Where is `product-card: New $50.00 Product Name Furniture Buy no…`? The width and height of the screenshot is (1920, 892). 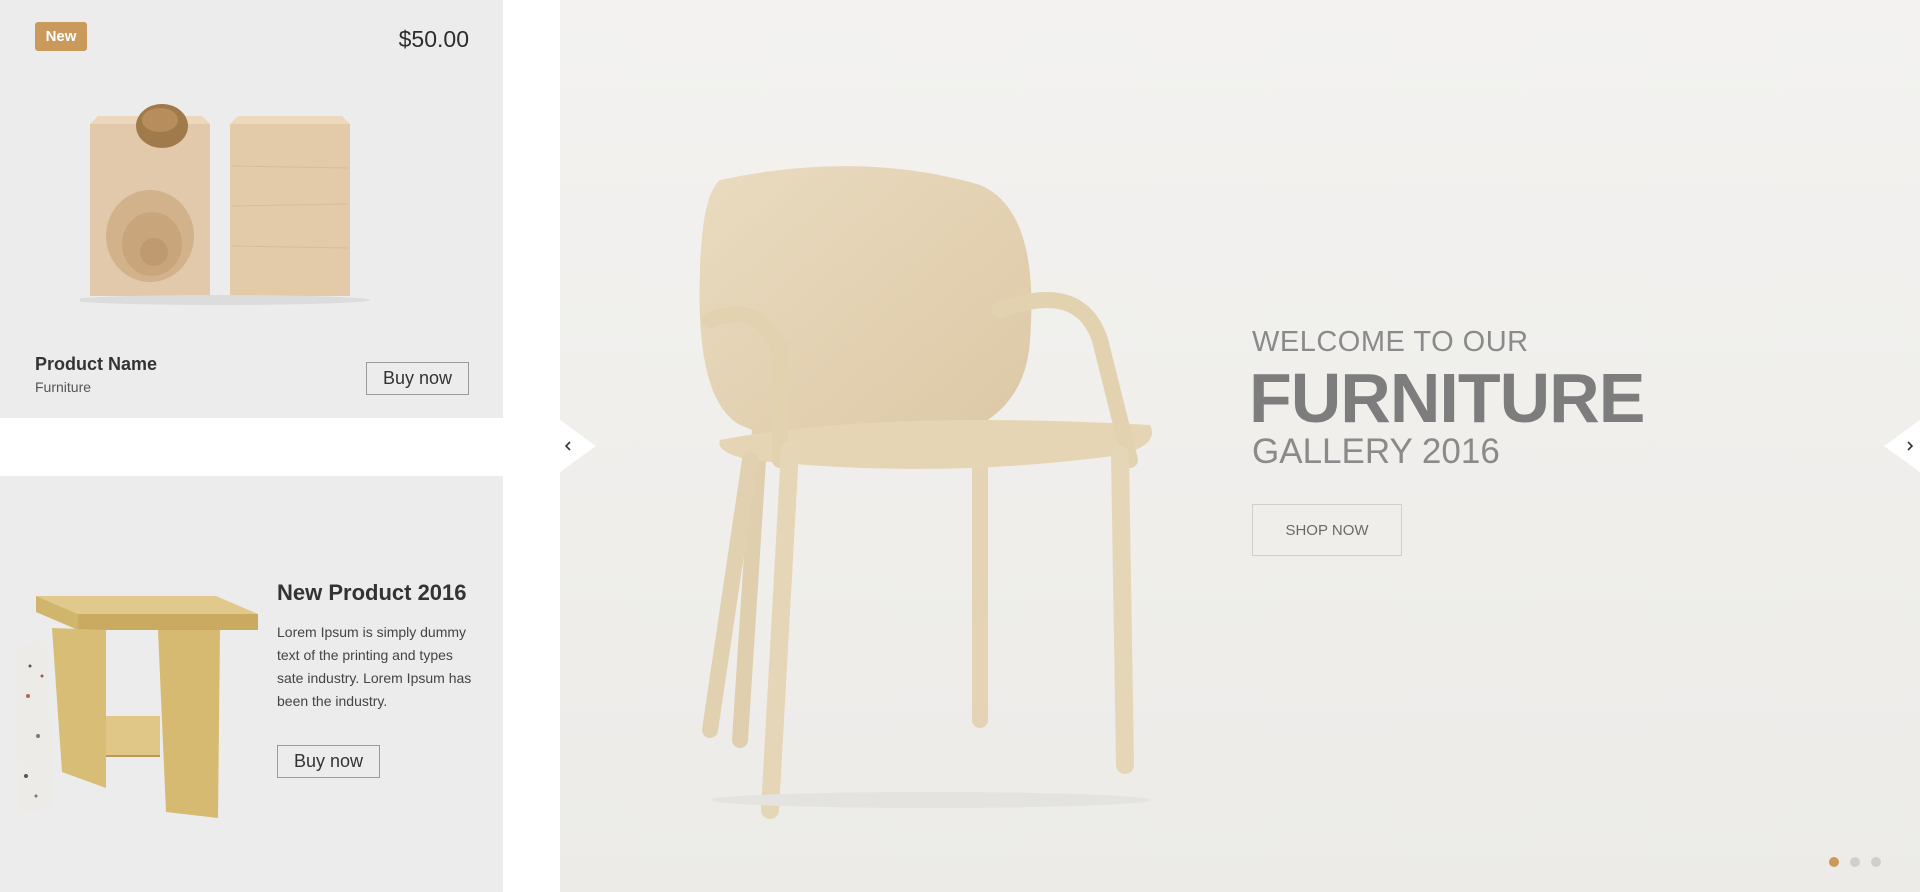
product-card: New $50.00 Product Name Furniture Buy no… is located at coordinates (251, 209).